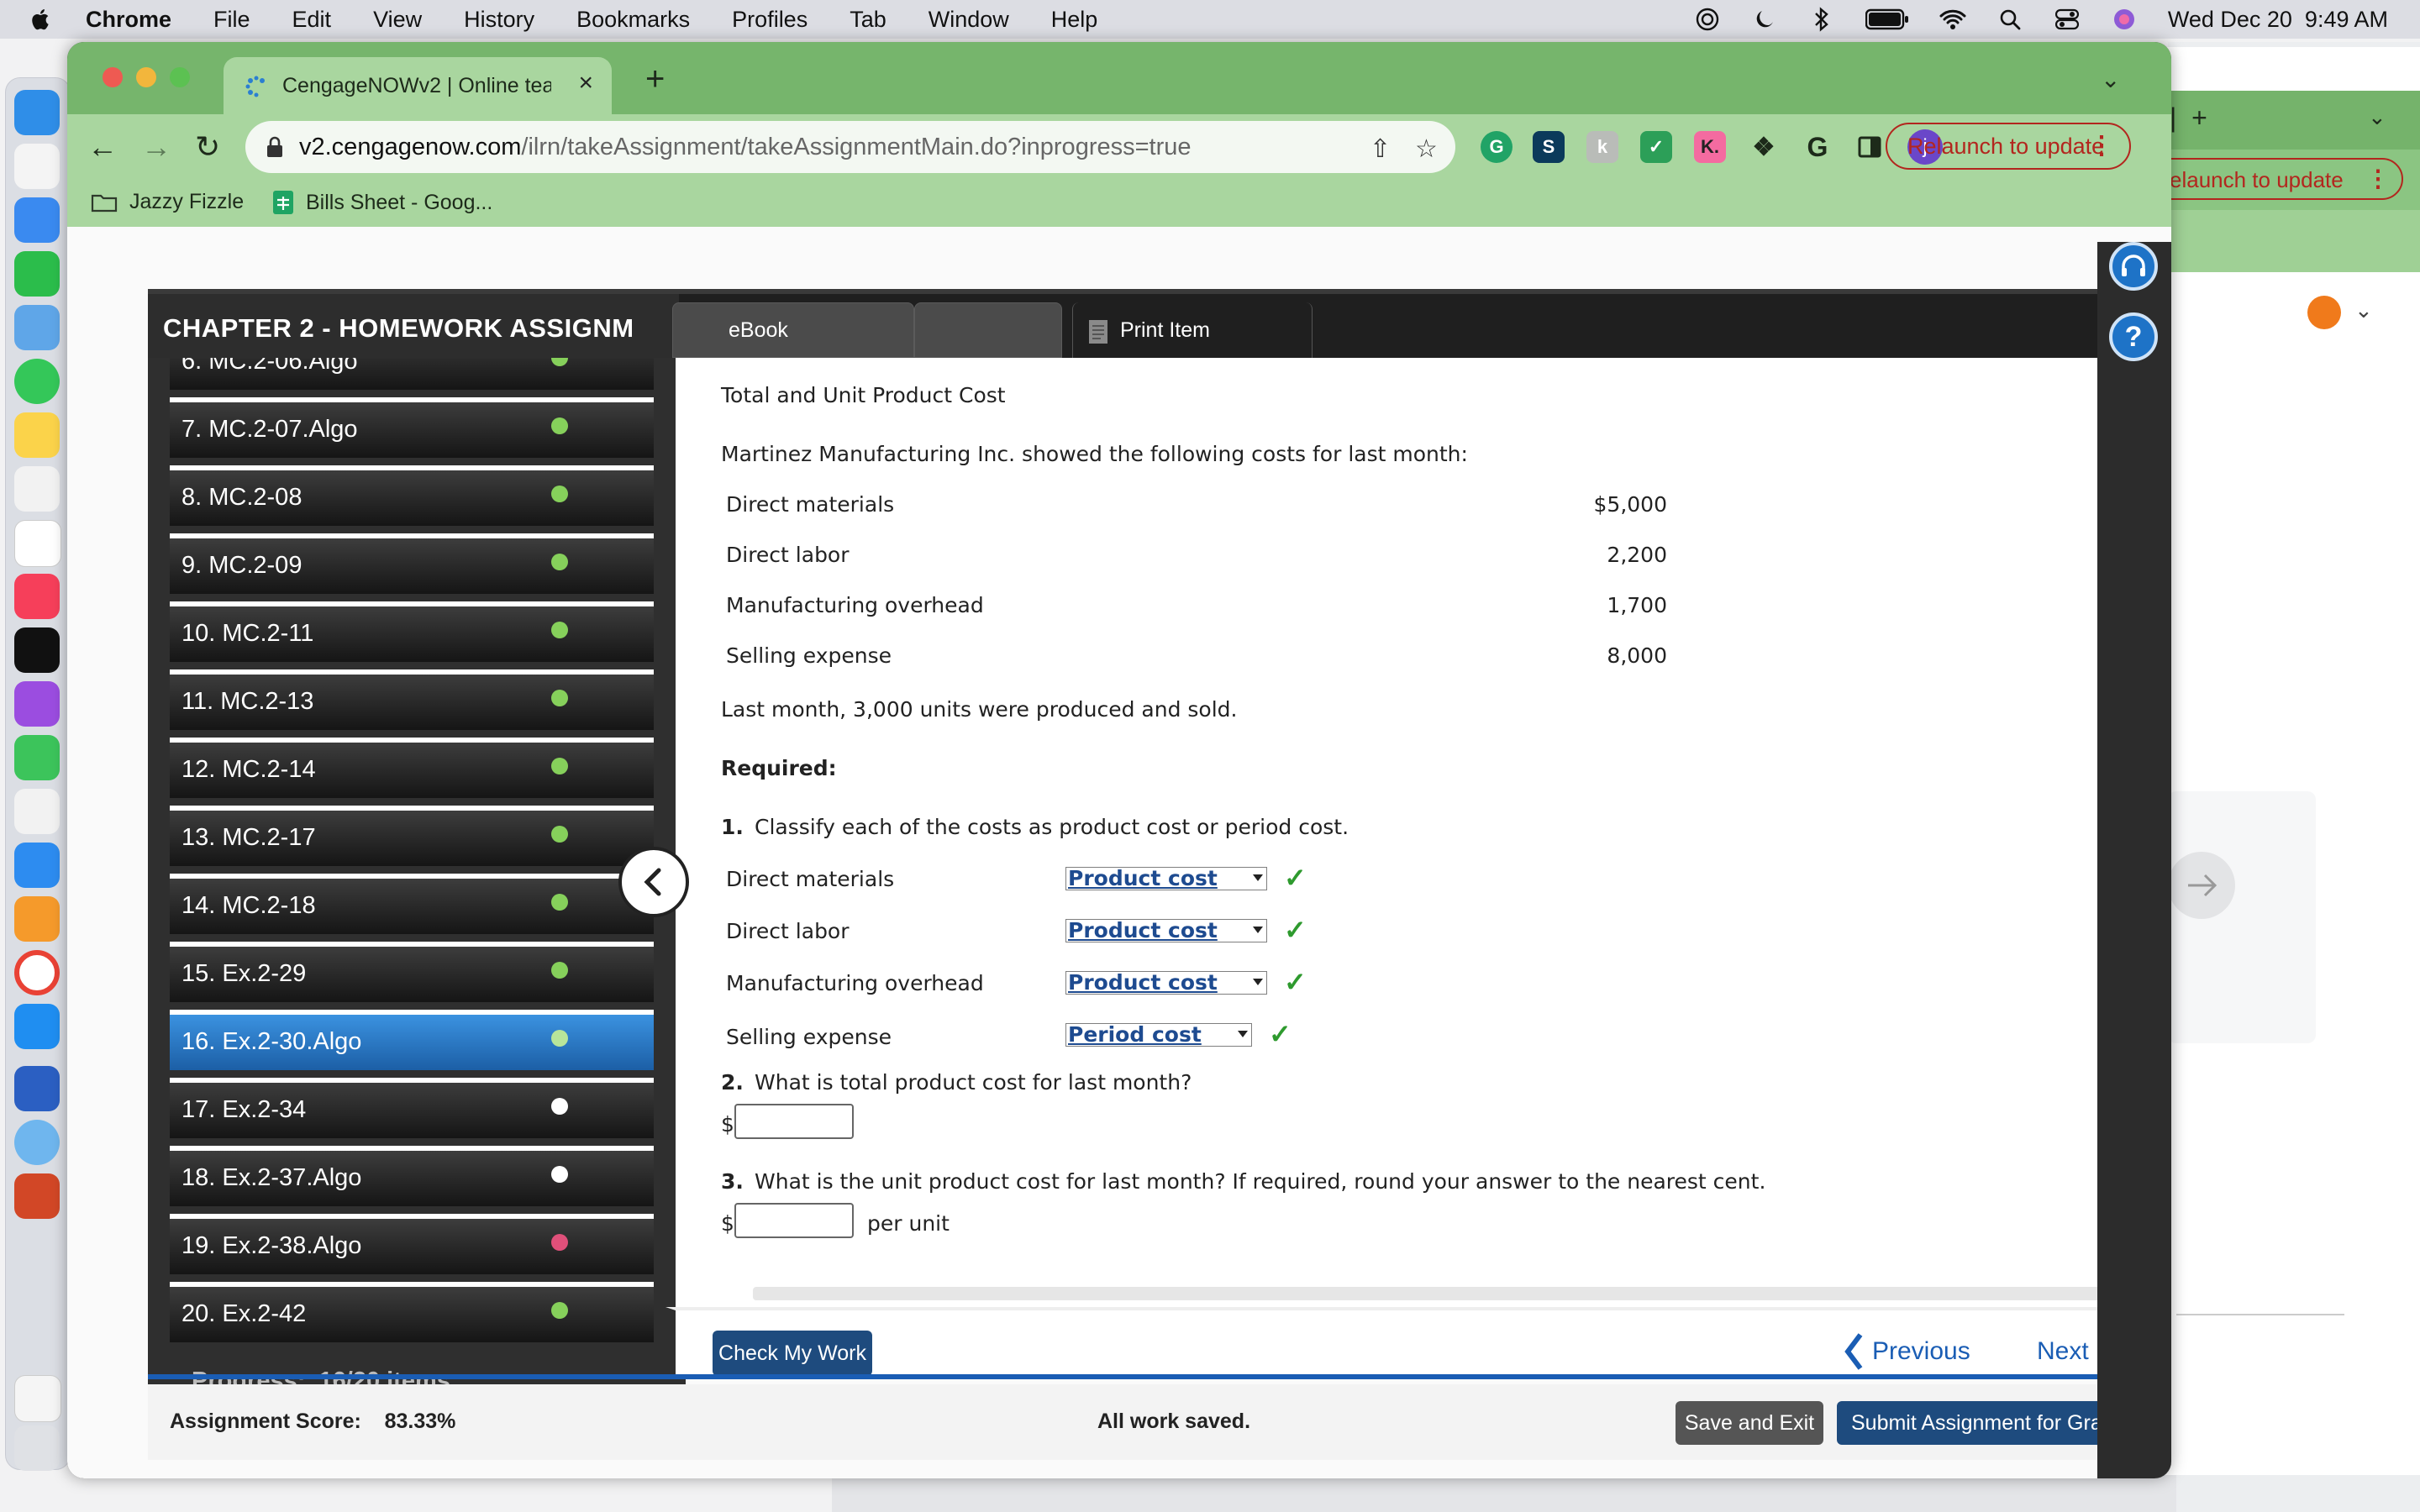 This screenshot has height=1512, width=2420. Describe the element at coordinates (37, 596) in the screenshot. I see `dock-music-icon` at that location.